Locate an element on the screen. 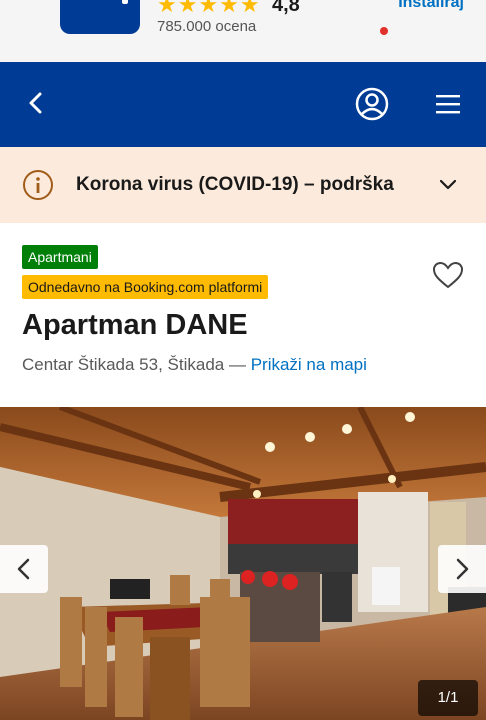  covid-notice-banner: Korona virus (COVID-19) – podrška is located at coordinates (243, 185).